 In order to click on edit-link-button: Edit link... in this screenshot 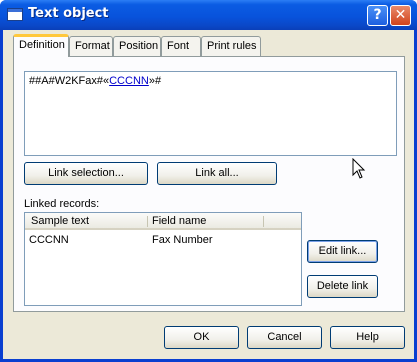, I will do `click(342, 251)`.